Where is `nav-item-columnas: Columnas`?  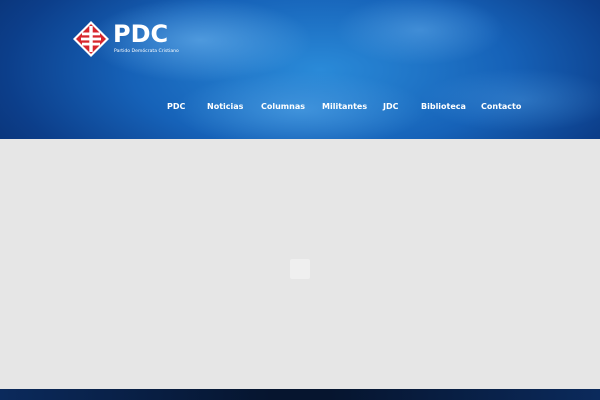
nav-item-columnas: Columnas is located at coordinates (283, 107).